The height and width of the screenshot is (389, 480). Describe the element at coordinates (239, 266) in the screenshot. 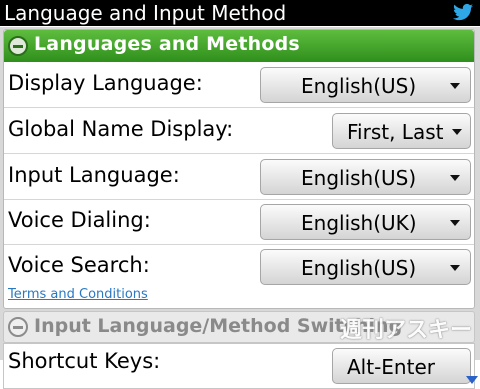

I see `setting-row-voice-search: Voice Search: English(US)` at that location.